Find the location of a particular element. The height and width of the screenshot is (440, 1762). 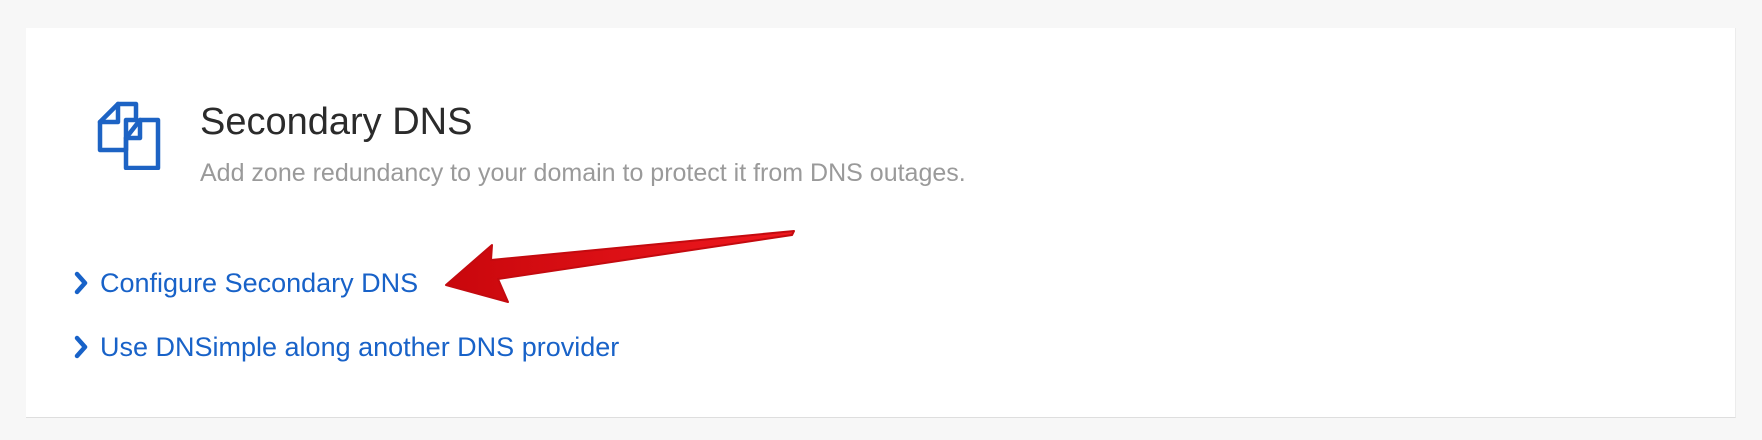

link-label: Configure Secondary DNS is located at coordinates (259, 282).